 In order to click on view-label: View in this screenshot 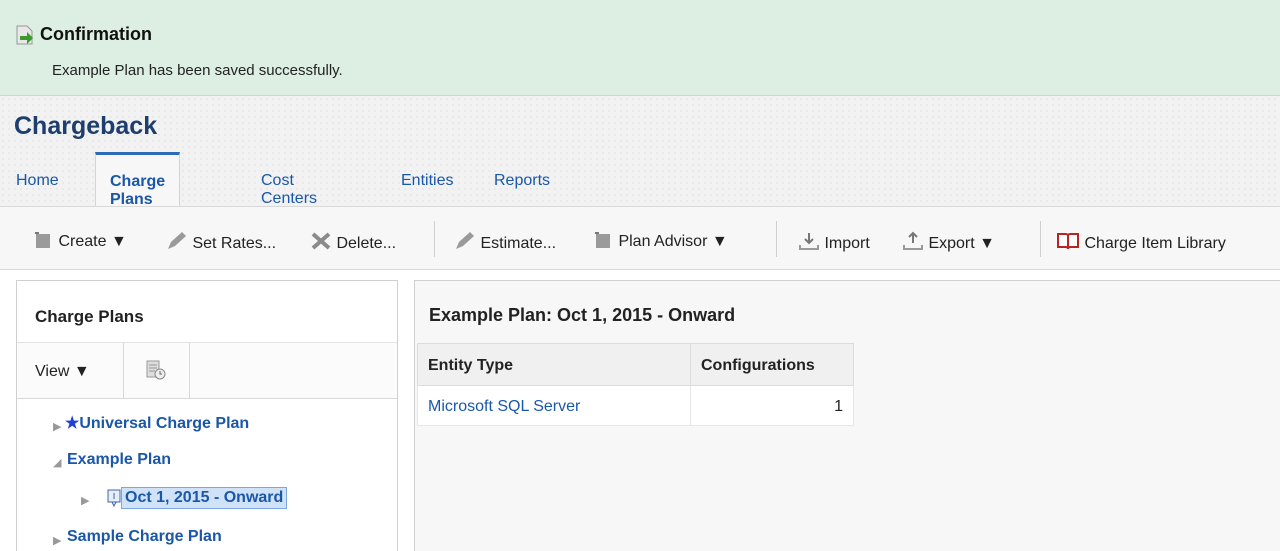, I will do `click(52, 371)`.